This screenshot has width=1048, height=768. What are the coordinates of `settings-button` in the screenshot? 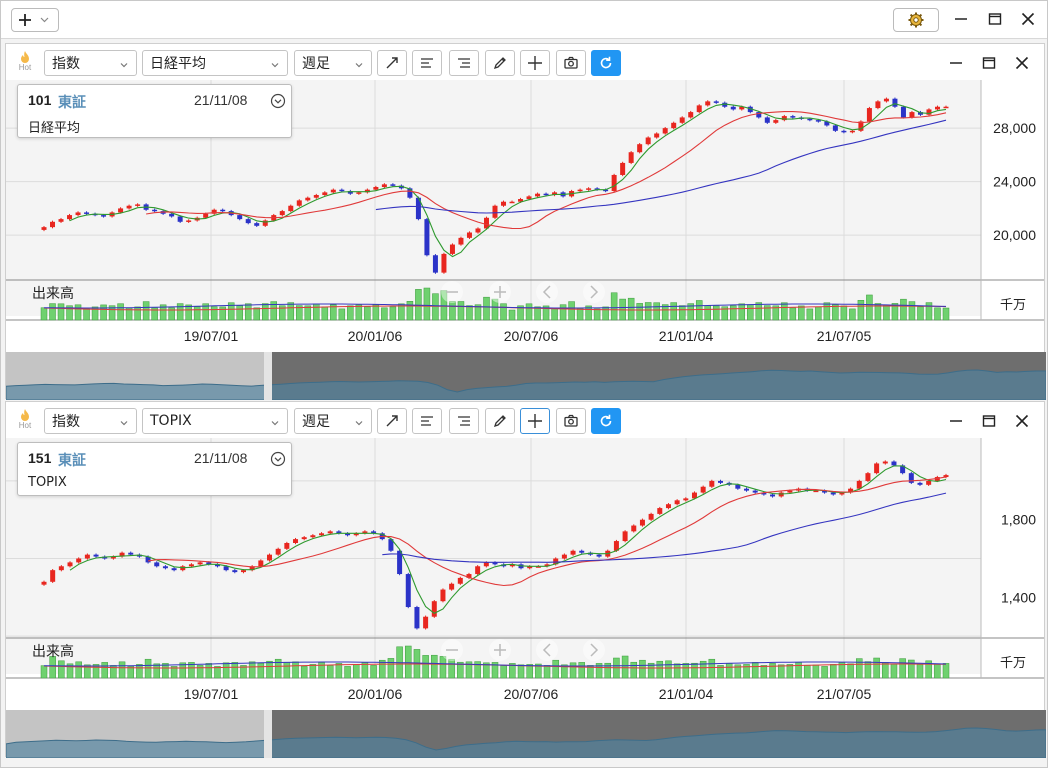 It's located at (916, 20).